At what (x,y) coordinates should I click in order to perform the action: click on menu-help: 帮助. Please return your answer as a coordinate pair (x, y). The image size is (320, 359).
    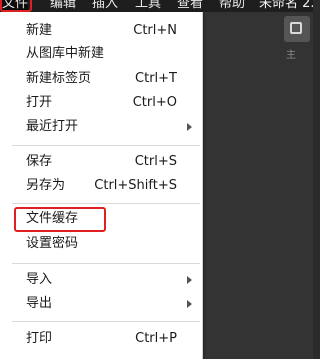
    Looking at the image, I should click on (232, 6).